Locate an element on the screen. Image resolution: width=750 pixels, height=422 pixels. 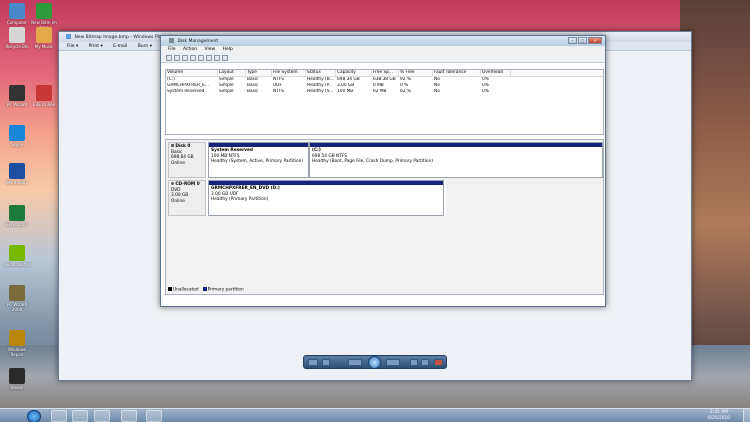
zoom-button is located at coordinates (313, 362).